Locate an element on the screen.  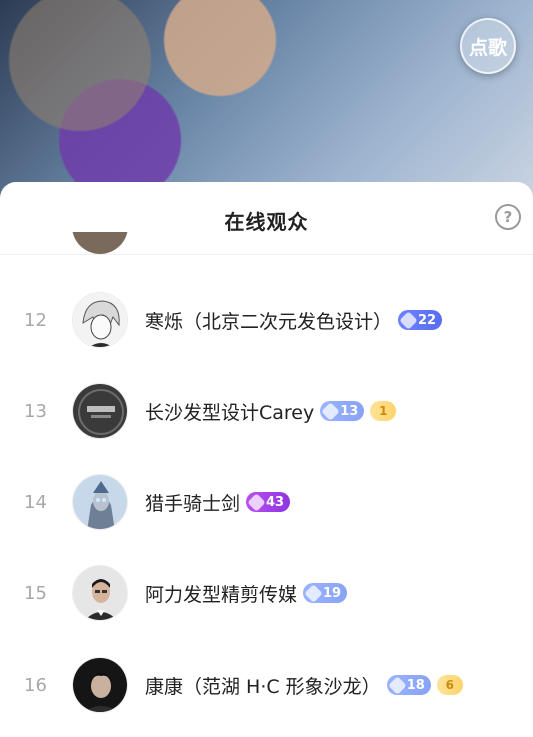
divider is located at coordinates (266, 254).